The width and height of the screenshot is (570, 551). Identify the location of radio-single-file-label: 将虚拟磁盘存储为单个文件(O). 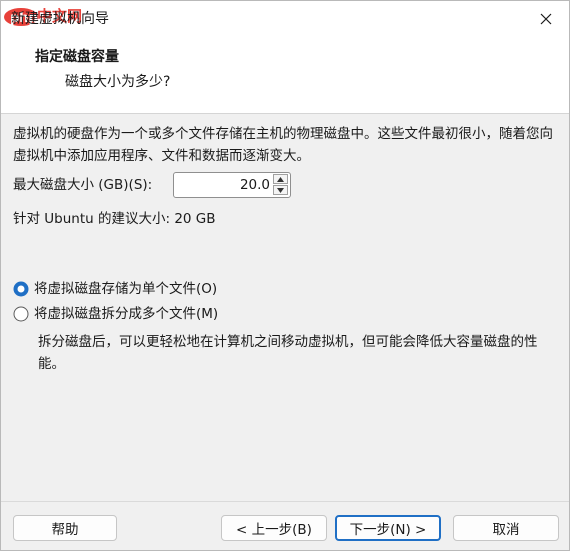
(126, 289).